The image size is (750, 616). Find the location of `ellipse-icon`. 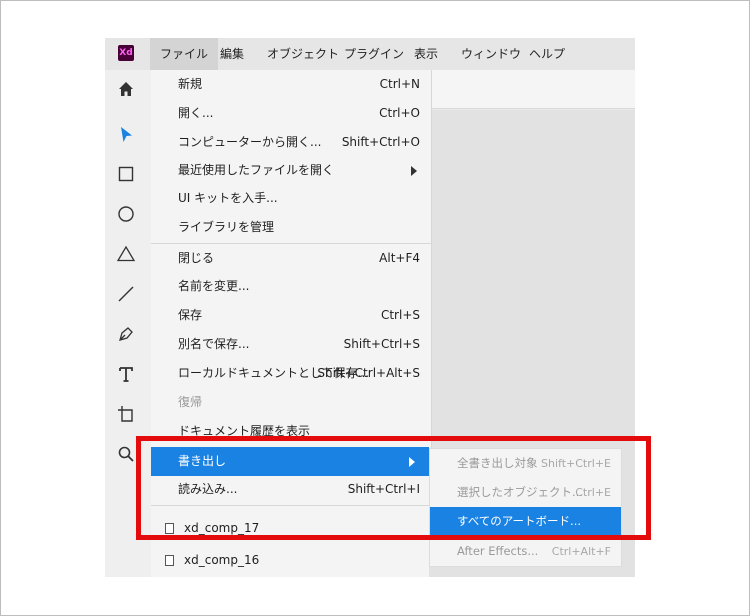

ellipse-icon is located at coordinates (126, 214).